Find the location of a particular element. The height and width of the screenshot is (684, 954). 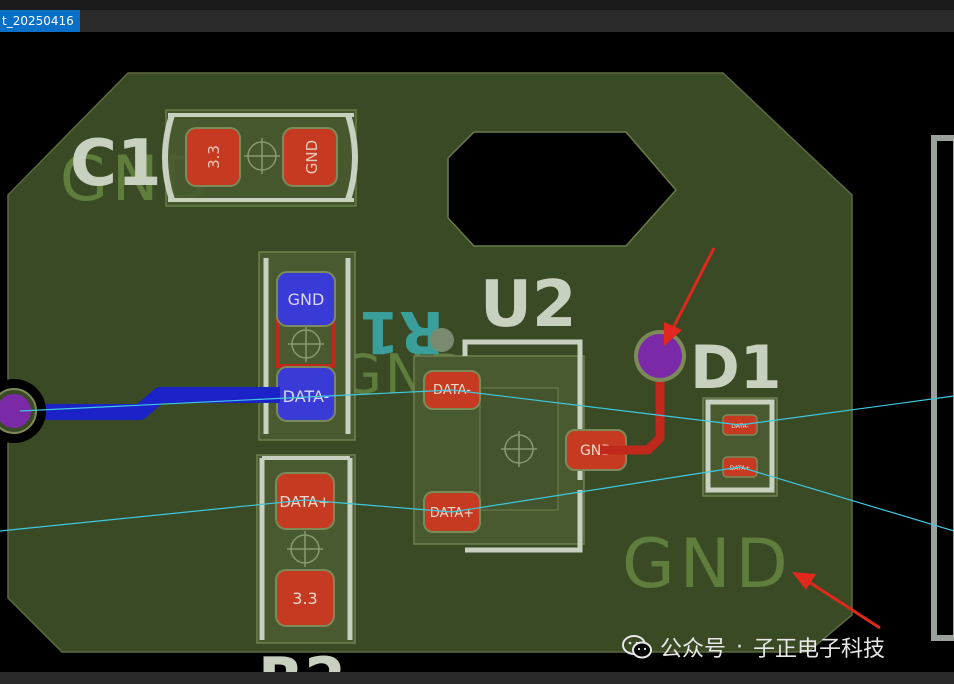

watermark-brand: 公众号 is located at coordinates (693, 649).